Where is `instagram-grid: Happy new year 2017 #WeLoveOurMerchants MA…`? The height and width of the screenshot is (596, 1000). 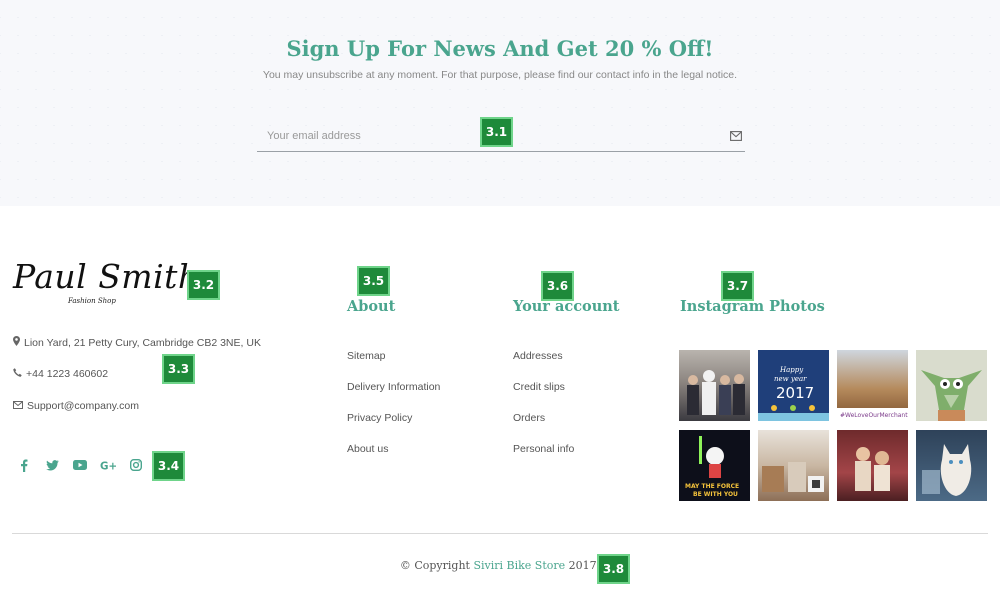
instagram-grid: Happy new year 2017 #WeLoveOurMerchants MA… is located at coordinates (834, 425).